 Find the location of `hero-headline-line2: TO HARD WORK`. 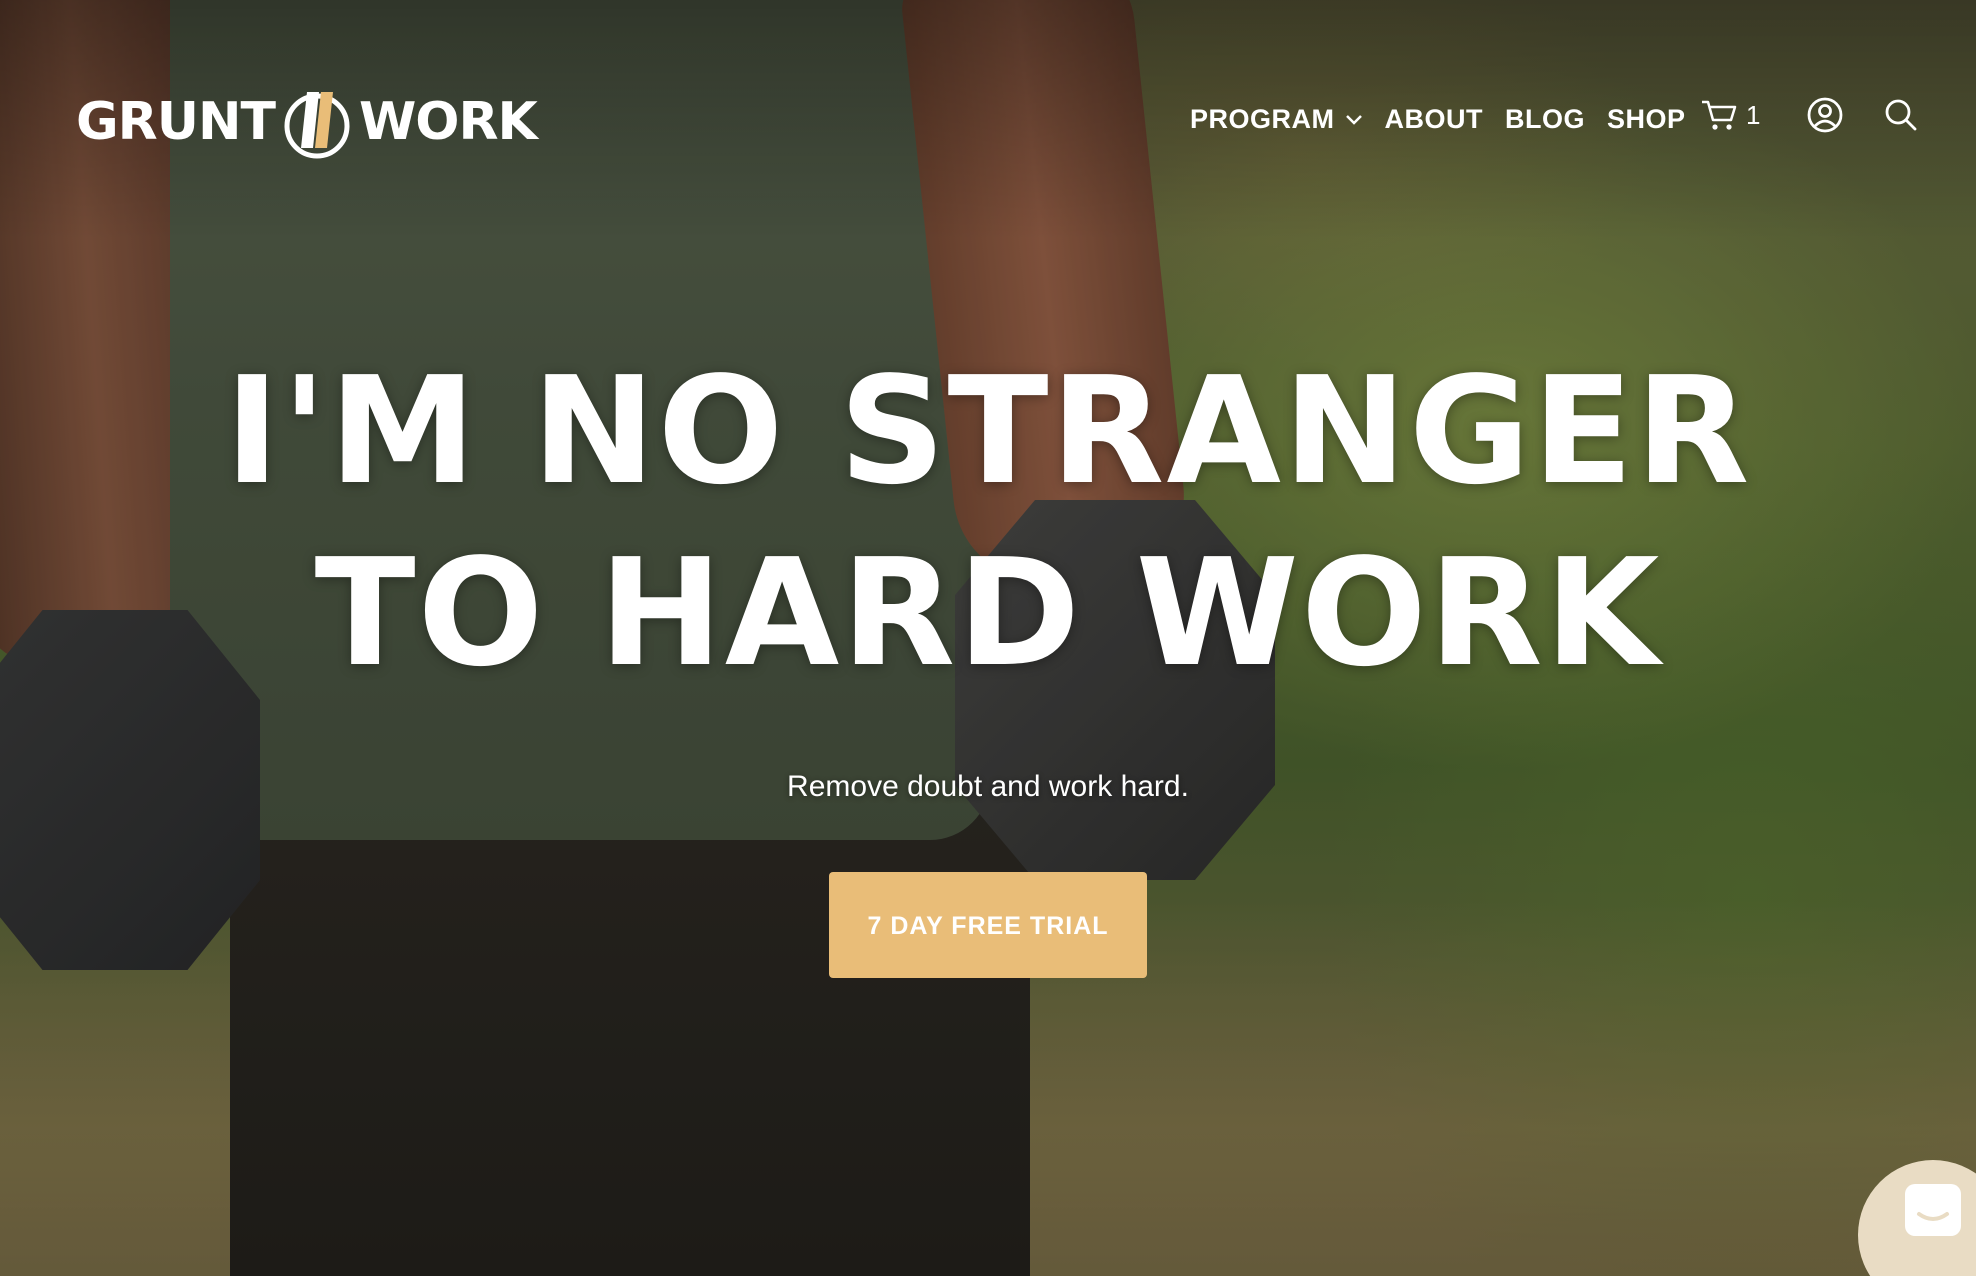

hero-headline-line2: TO HARD WORK is located at coordinates (988, 613).